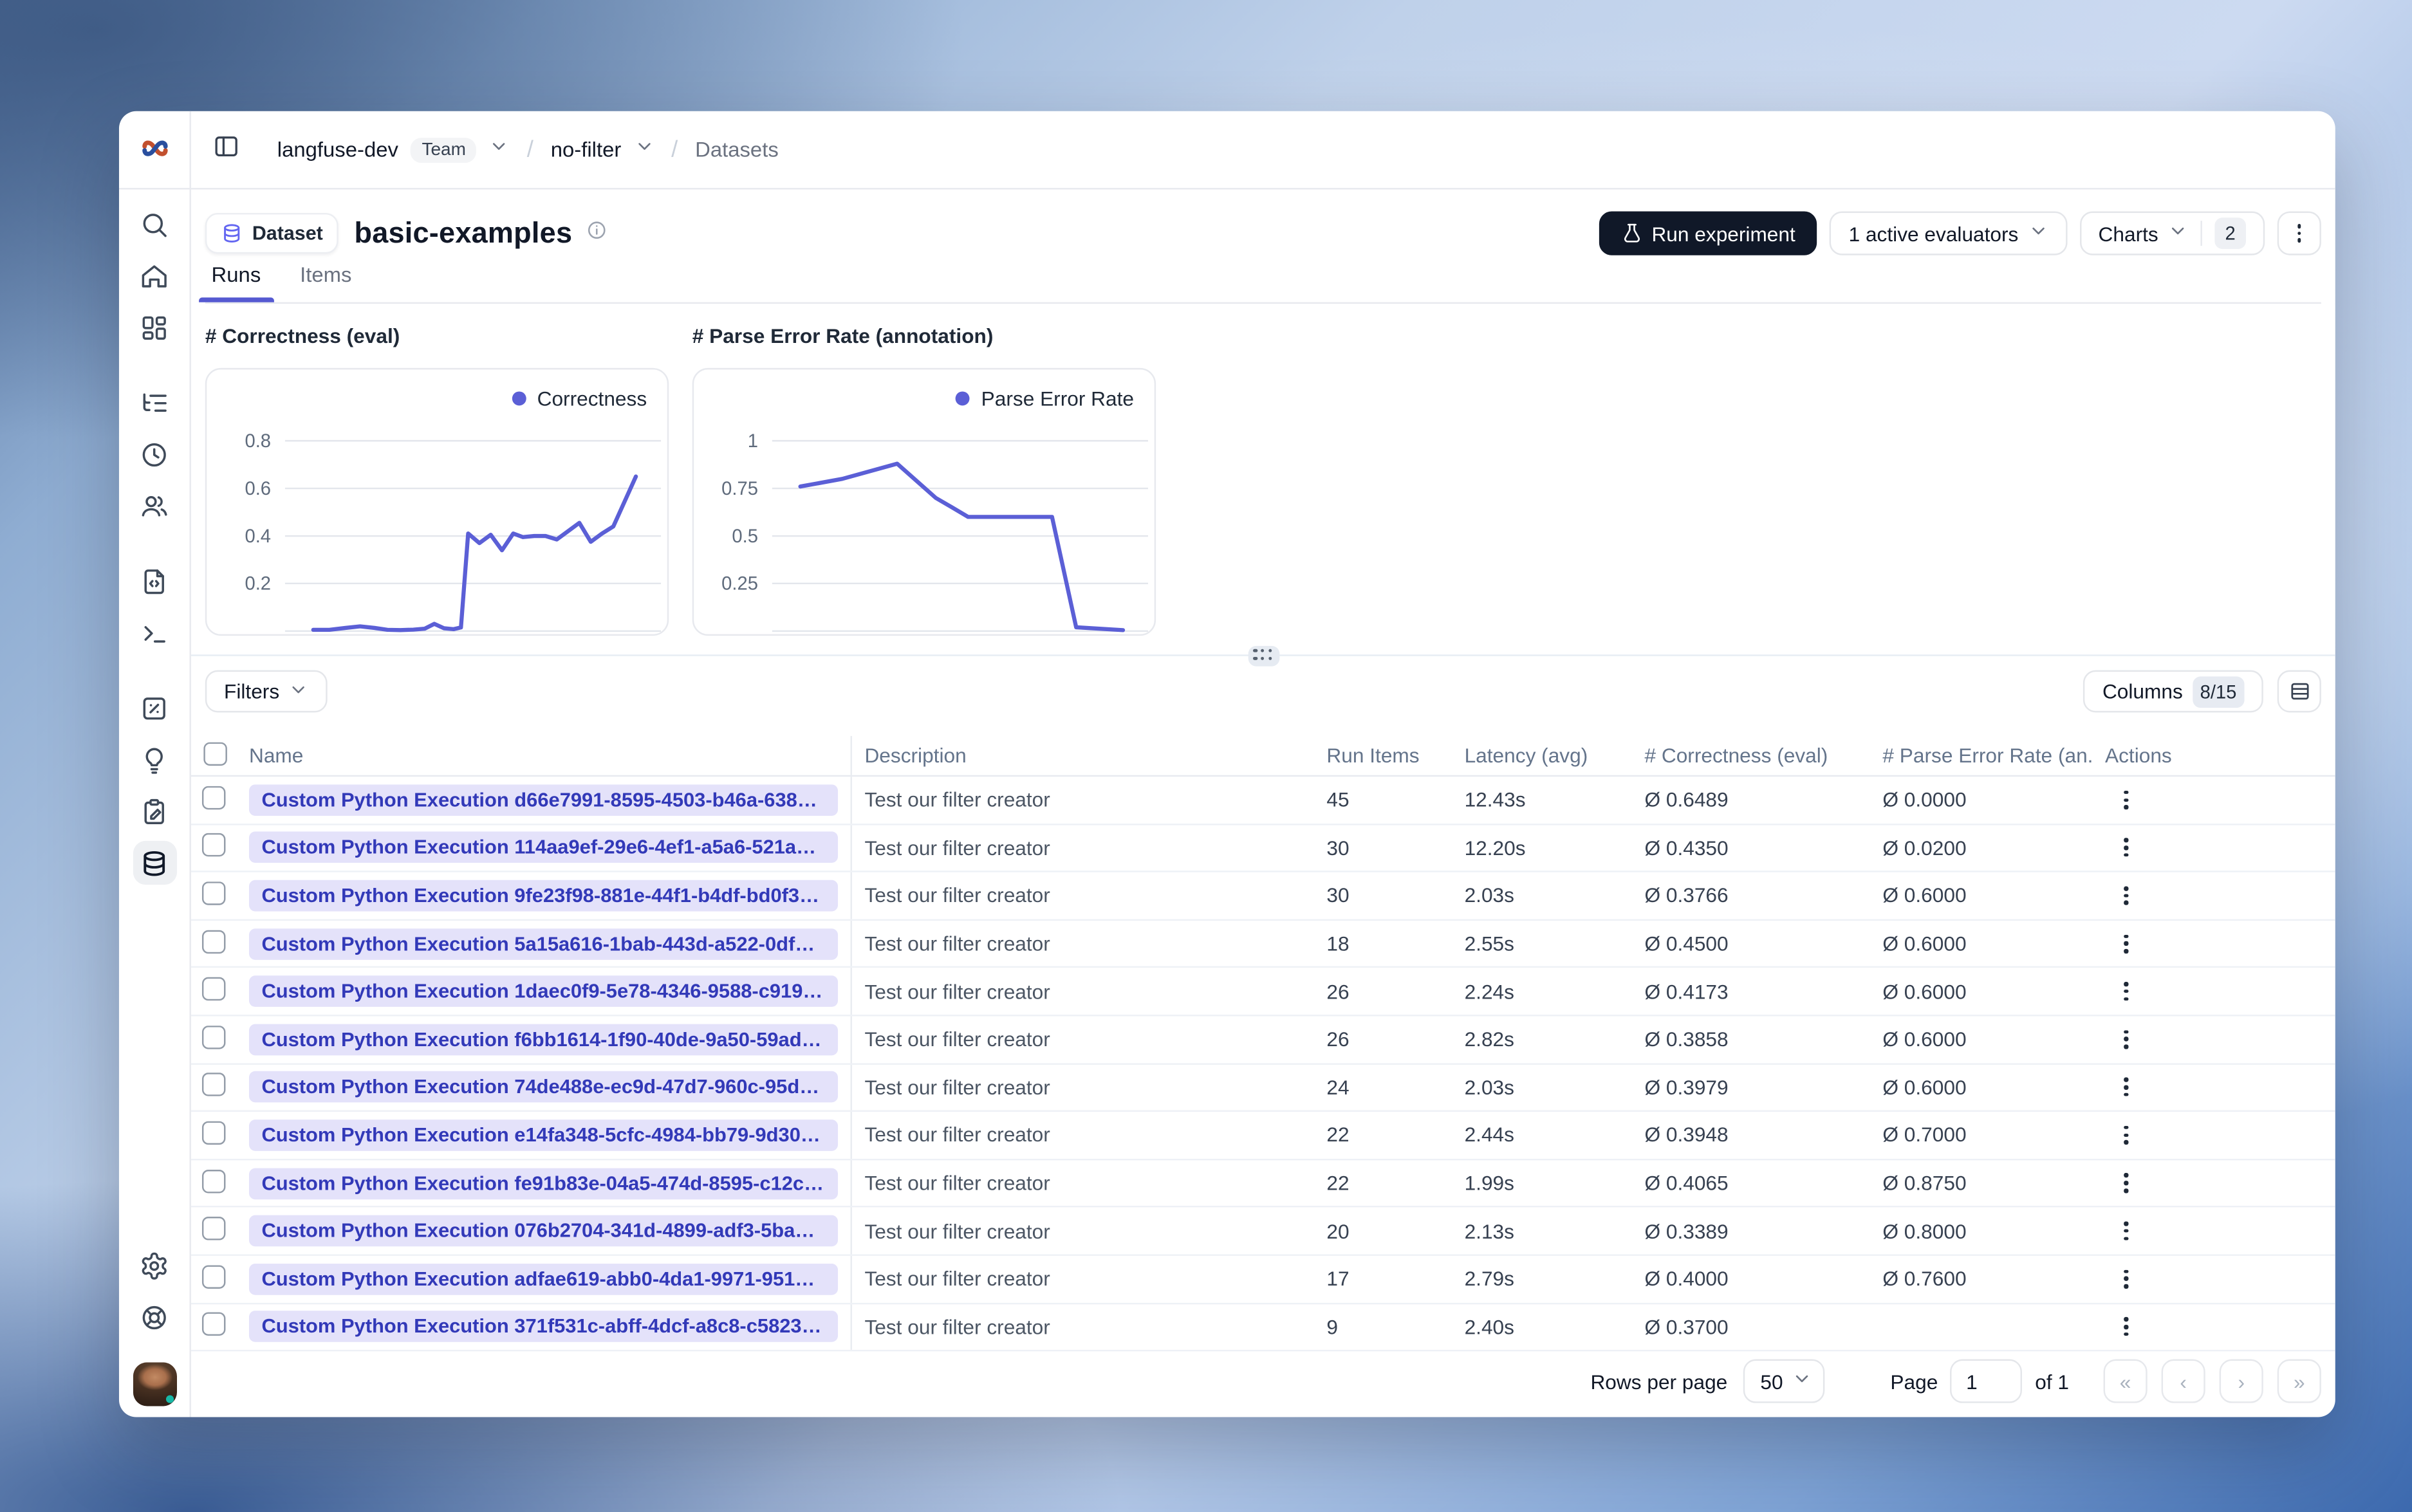 The image size is (2412, 1512). Describe the element at coordinates (154, 581) in the screenshot. I see `prompts-file-code-icon` at that location.